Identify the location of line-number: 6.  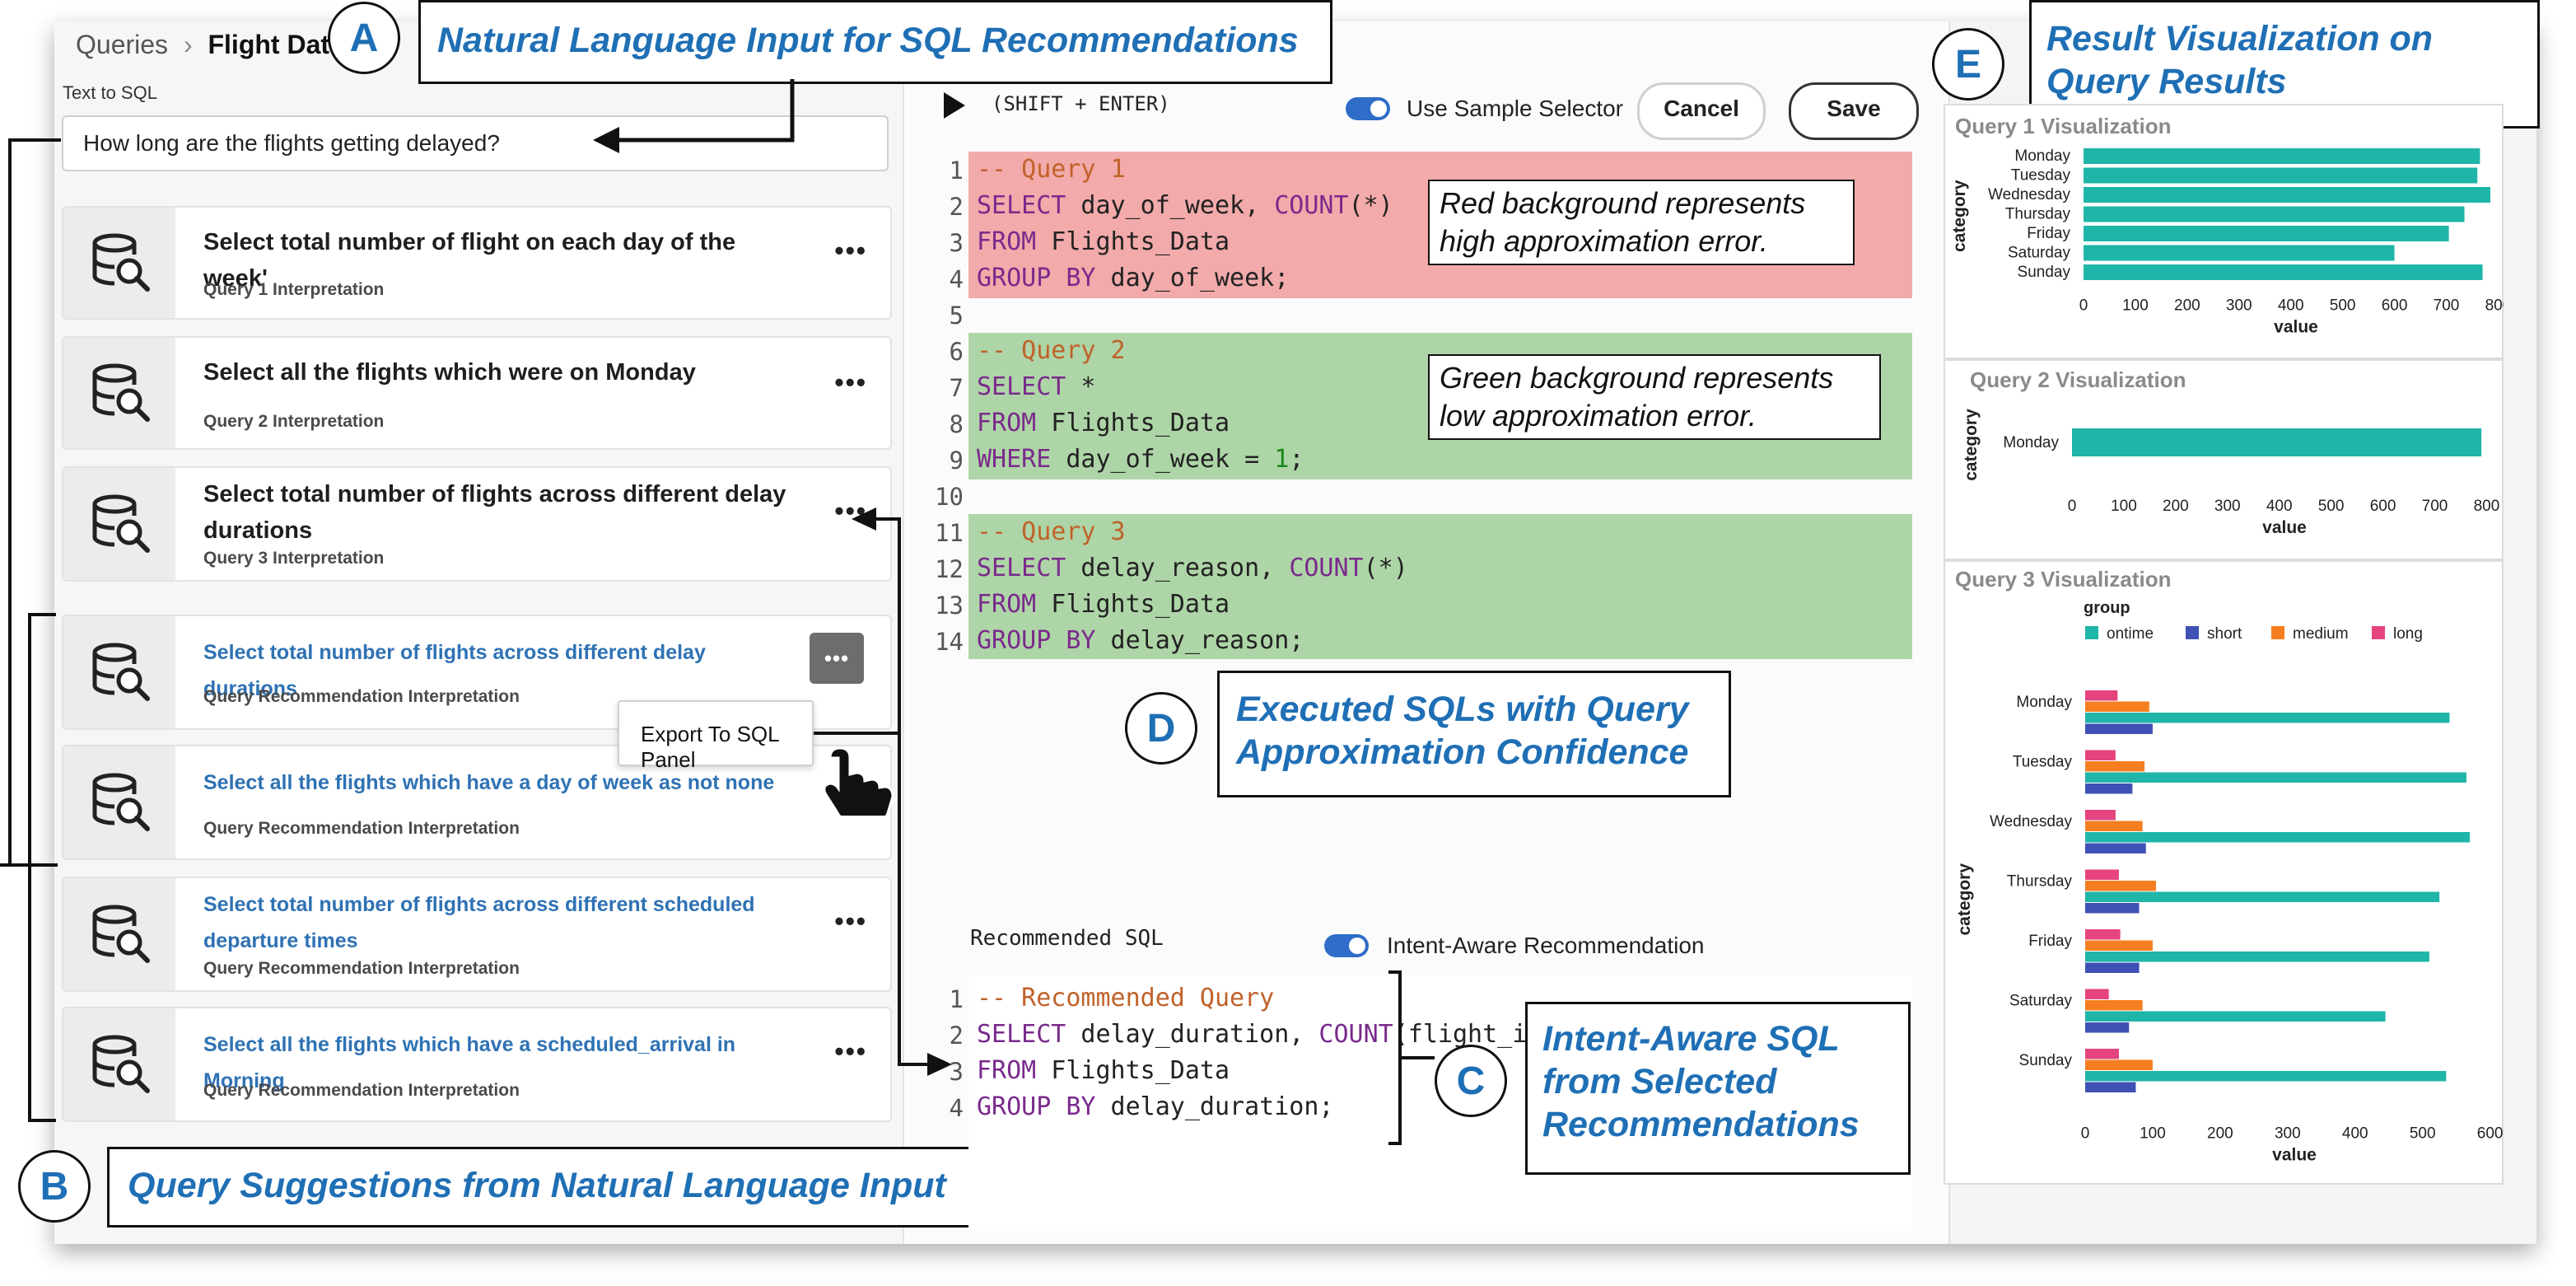
(956, 352).